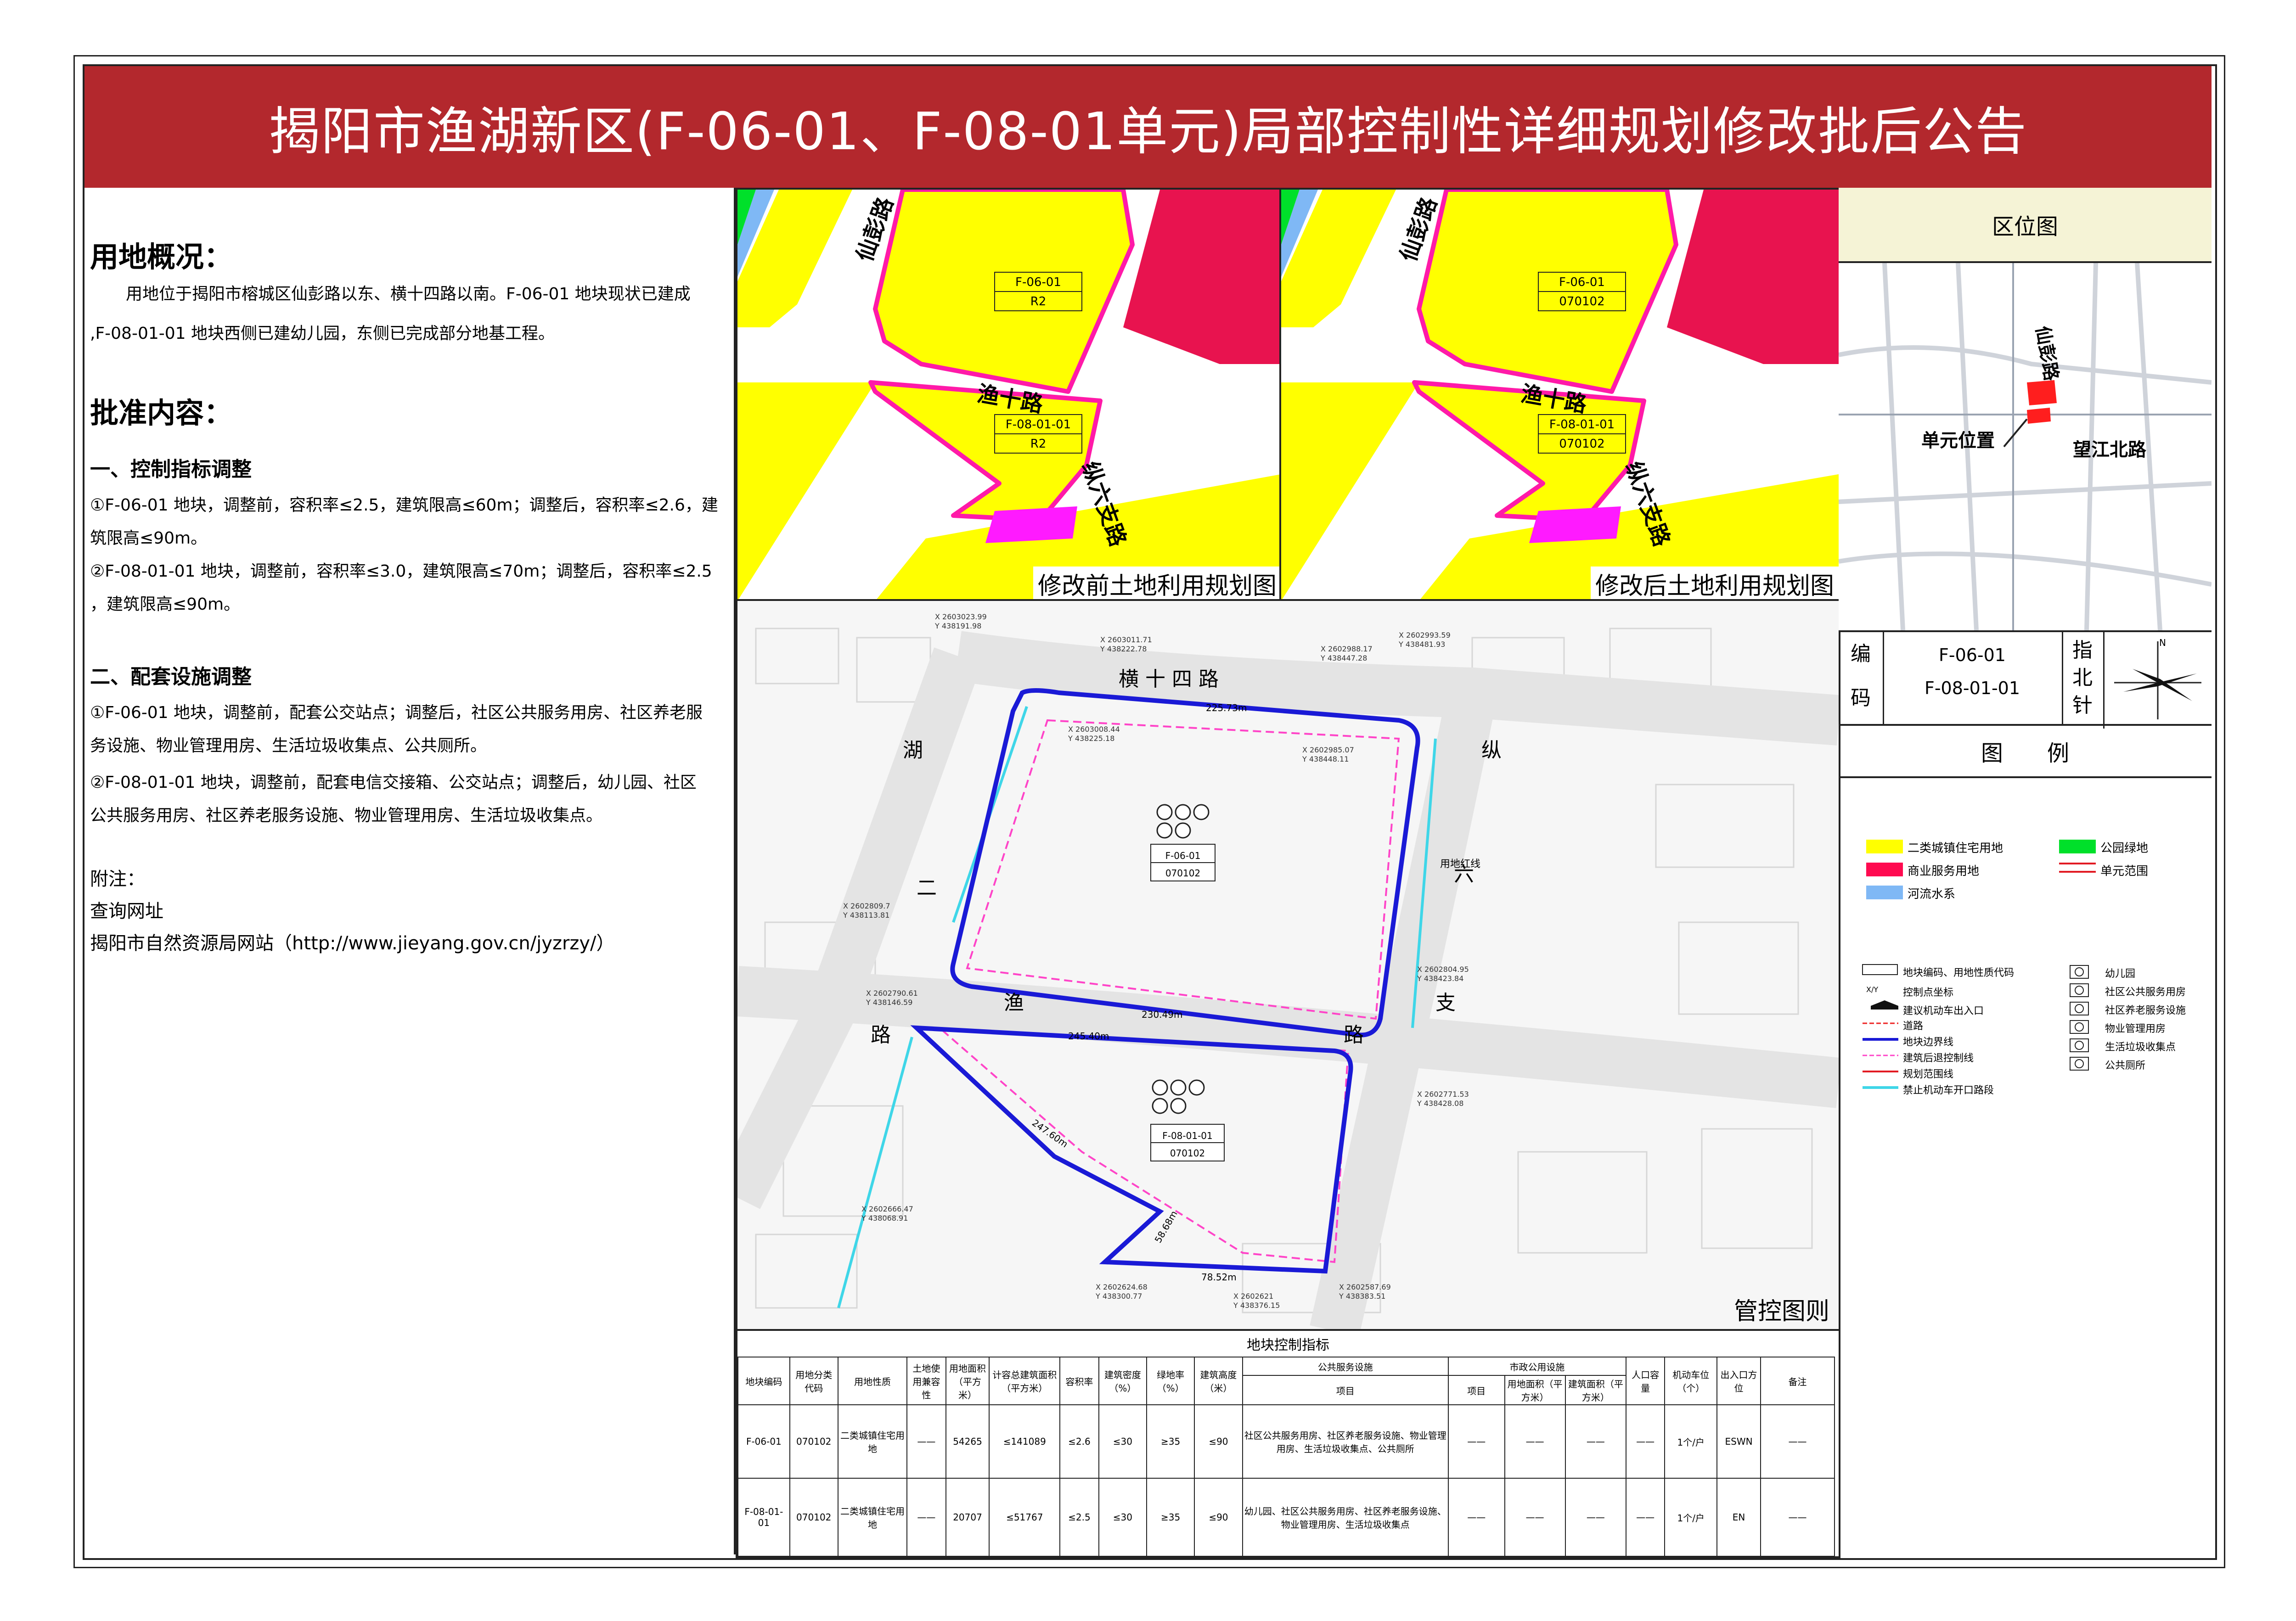  What do you see at coordinates (1928, 1042) in the screenshot?
I see `legend2-item: 地块边界线` at bounding box center [1928, 1042].